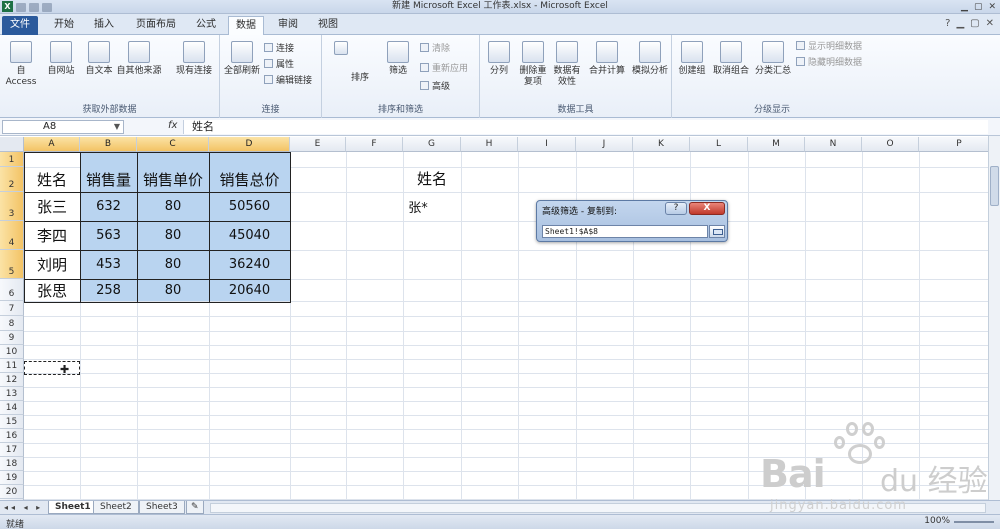 The height and width of the screenshot is (530, 1000). What do you see at coordinates (12, 394) in the screenshot?
I see `row-header-13: 13` at bounding box center [12, 394].